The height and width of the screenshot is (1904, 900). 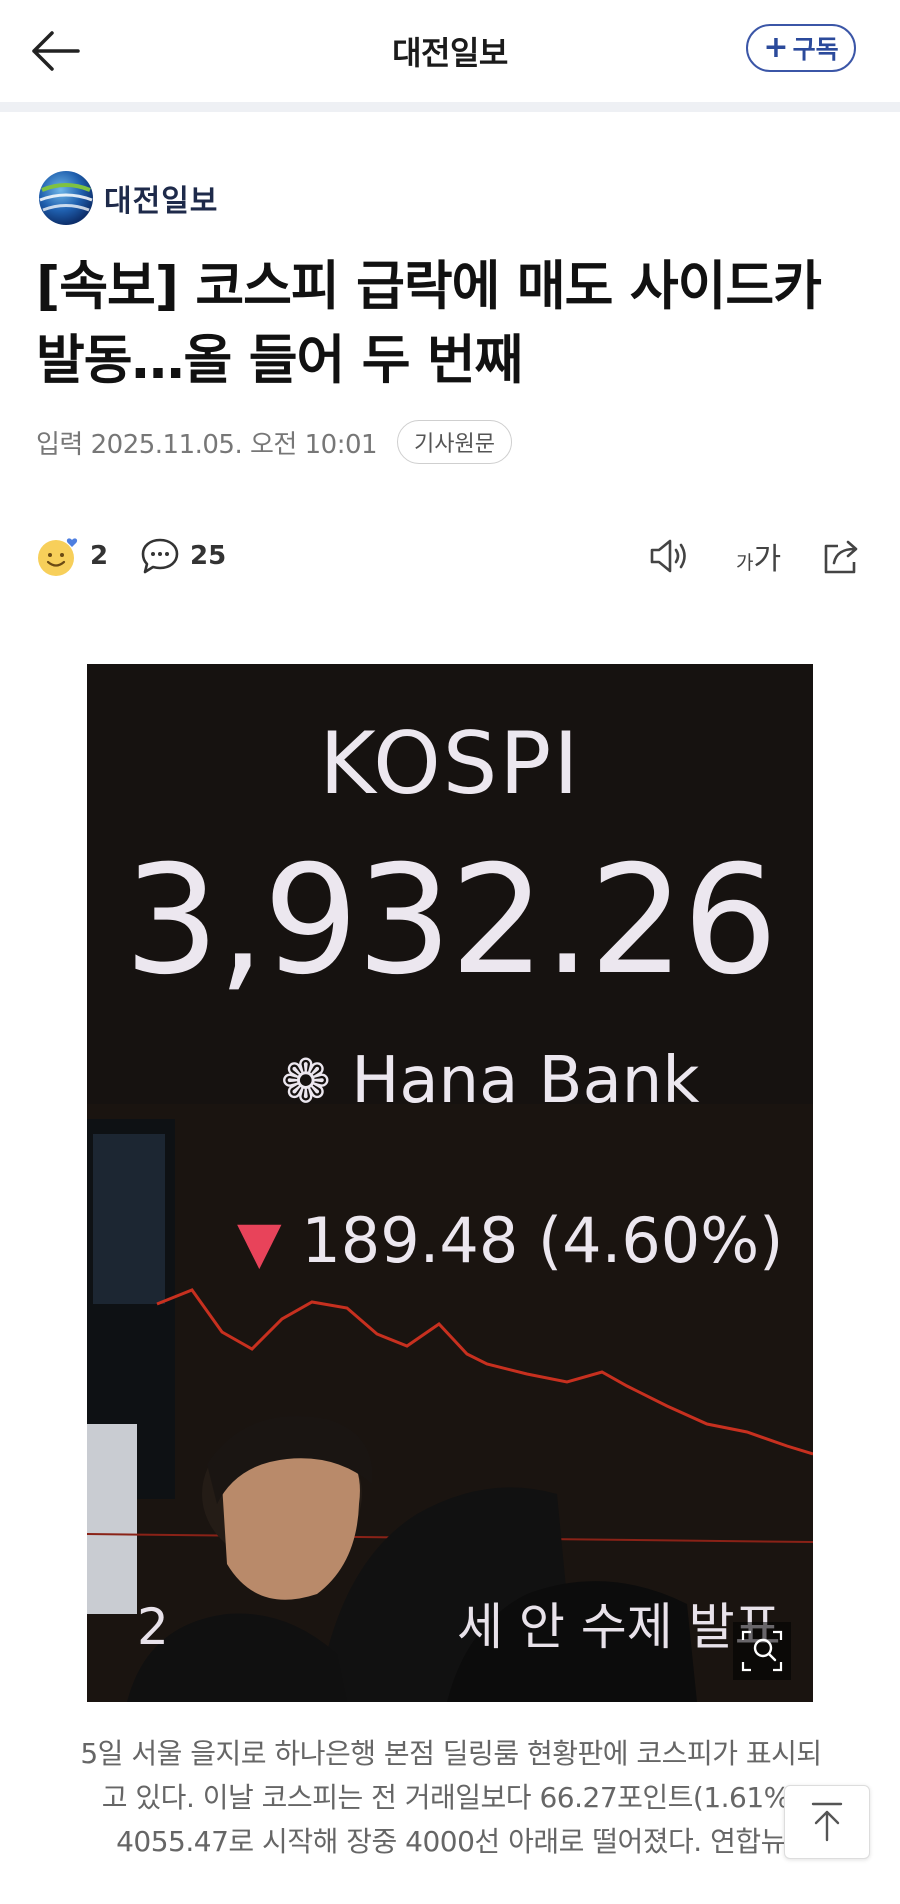 I want to click on comment-bubble-icon, so click(x=160, y=556).